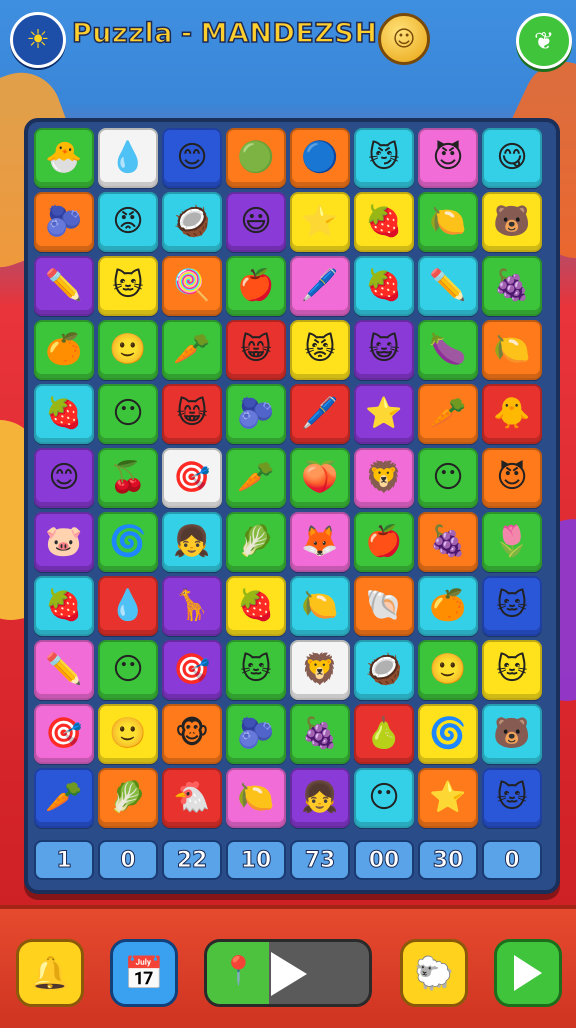 This screenshot has height=1028, width=576. Describe the element at coordinates (192, 734) in the screenshot. I see `puzzle-tile: 🐵` at that location.